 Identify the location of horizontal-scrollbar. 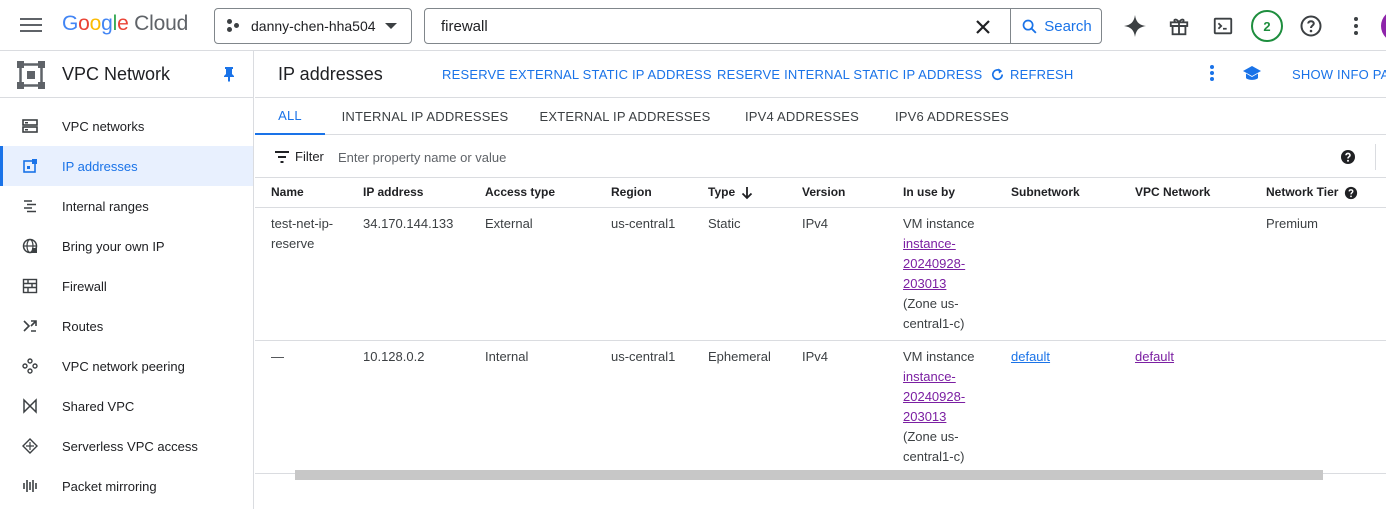
(809, 475).